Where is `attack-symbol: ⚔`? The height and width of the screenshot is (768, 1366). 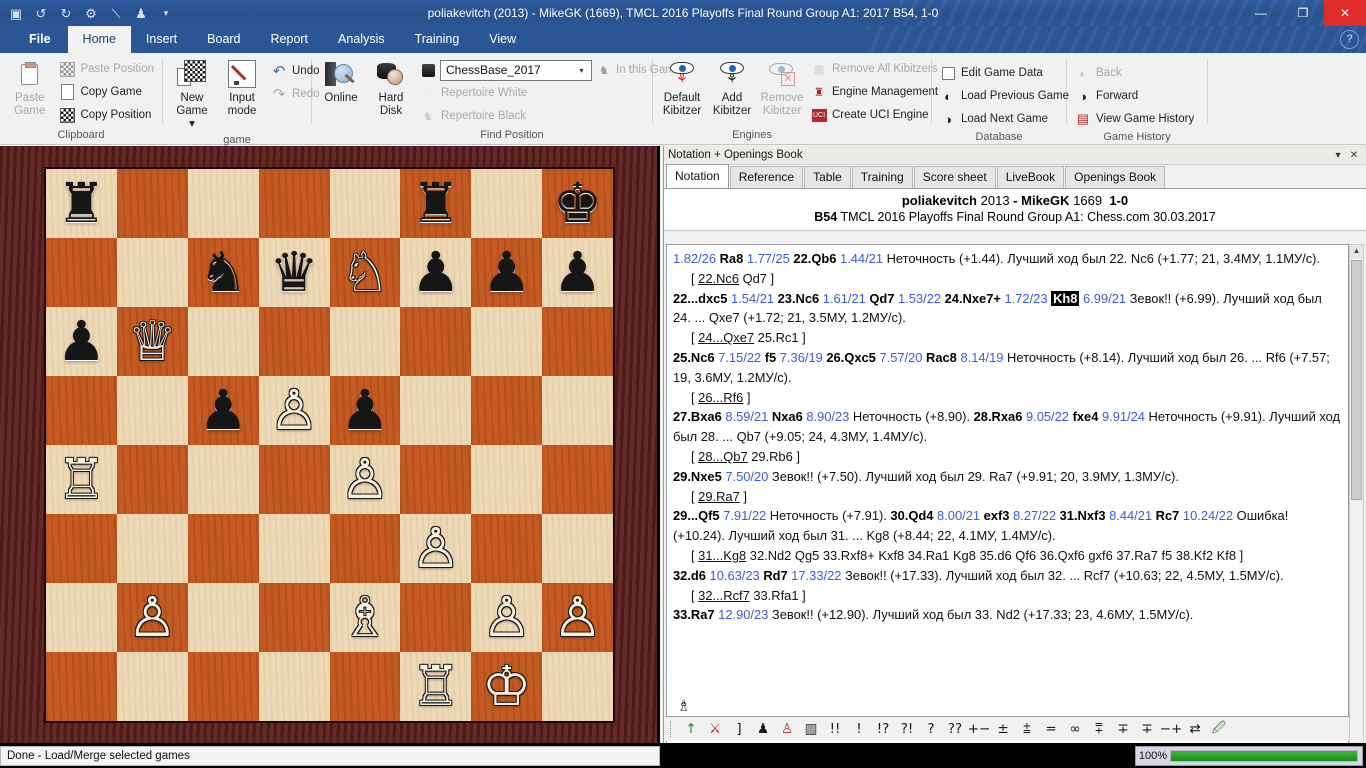
attack-symbol: ⚔ is located at coordinates (715, 729).